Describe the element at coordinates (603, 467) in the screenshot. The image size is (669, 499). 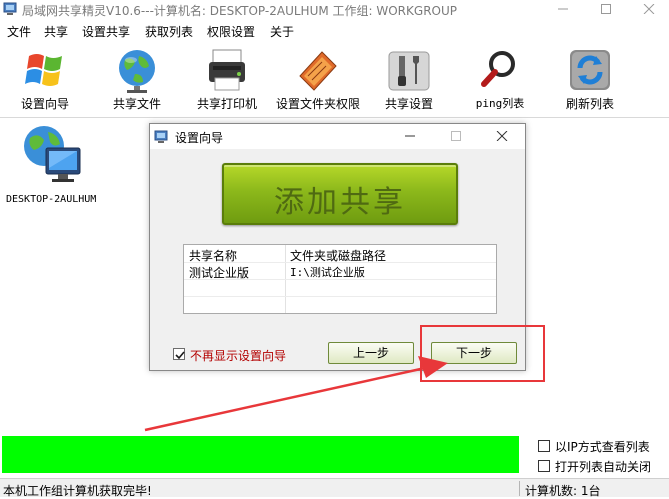
I see `auto-close-label: 打开列表自动关闭` at that location.